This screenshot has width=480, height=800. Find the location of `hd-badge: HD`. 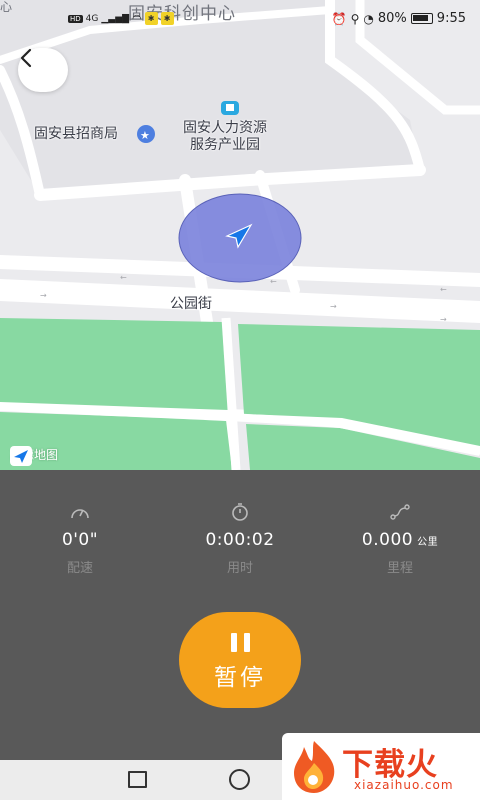

hd-badge: HD is located at coordinates (75, 18).